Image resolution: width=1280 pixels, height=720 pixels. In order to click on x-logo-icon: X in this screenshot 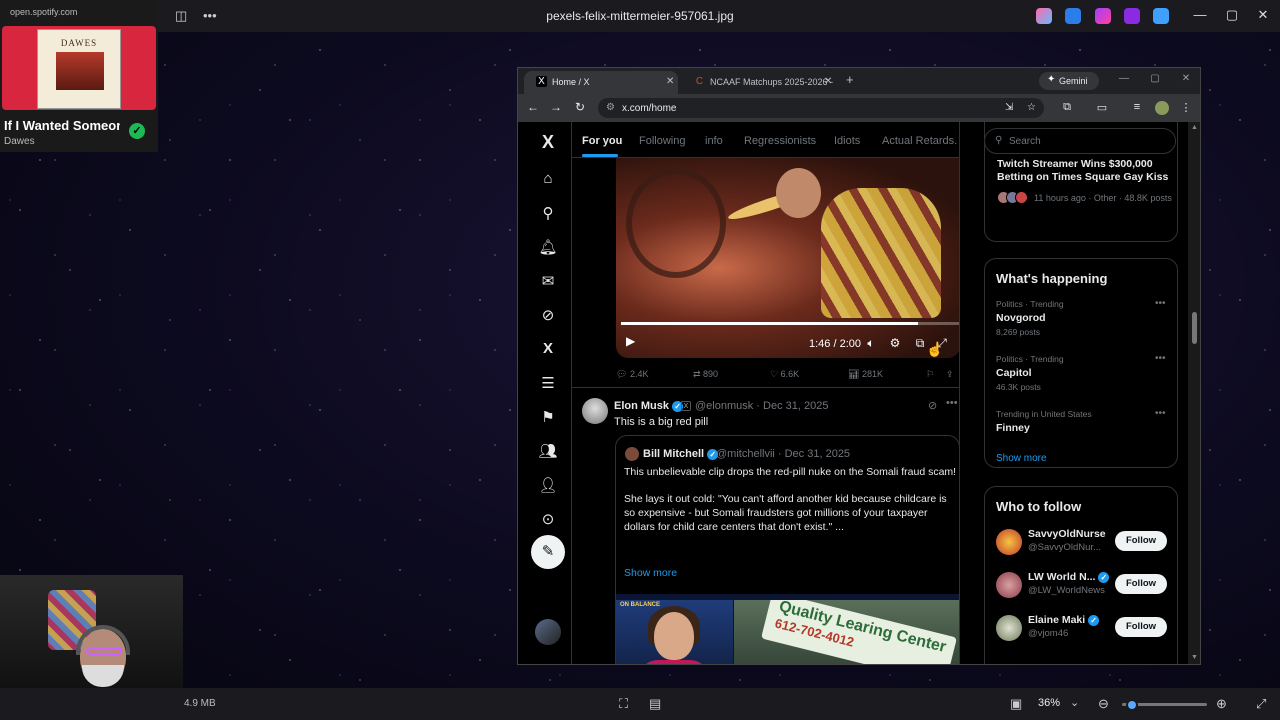, I will do `click(548, 142)`.